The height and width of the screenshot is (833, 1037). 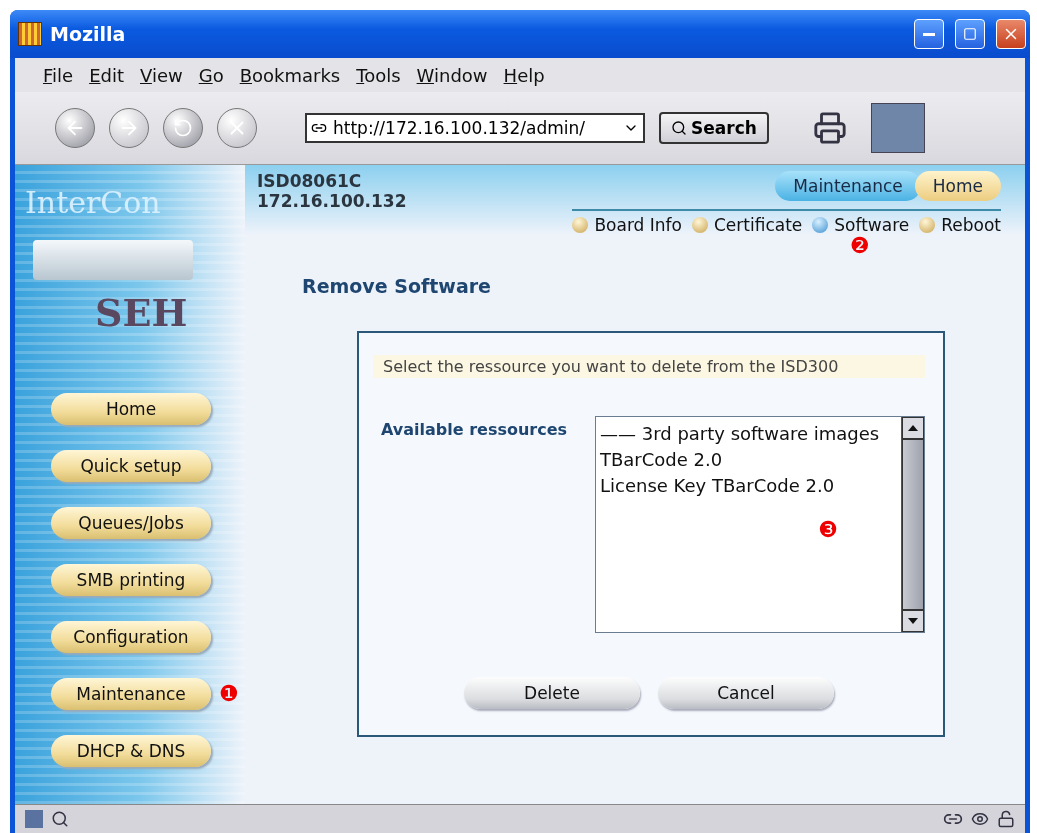 I want to click on callout-number: ❸, so click(x=828, y=529).